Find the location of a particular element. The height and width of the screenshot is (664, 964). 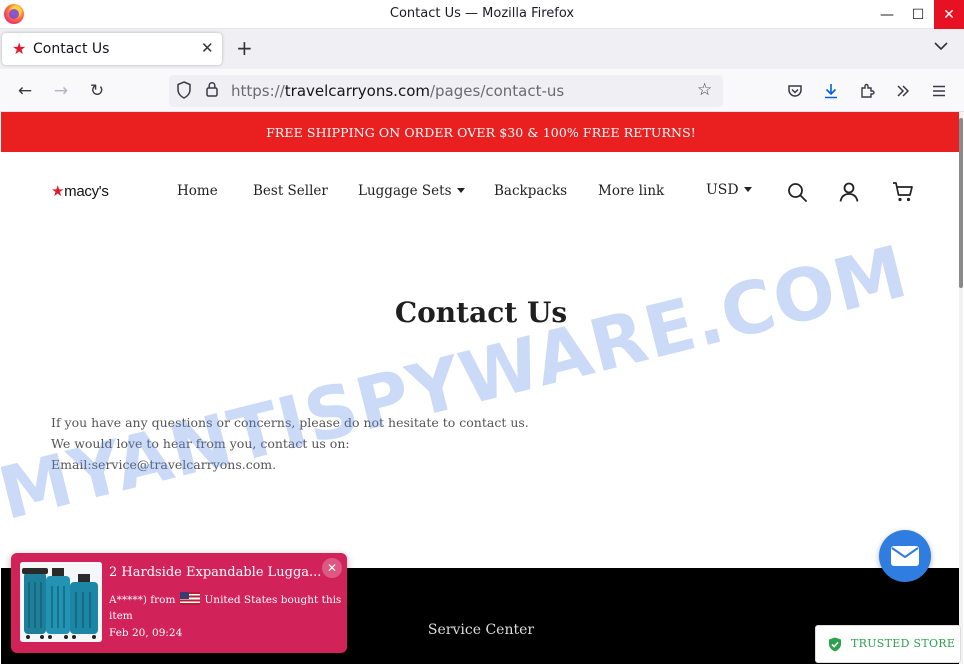

window-titlebar: Contact Us — Mozilla Firefox — ☐ ✕ is located at coordinates (482, 14).